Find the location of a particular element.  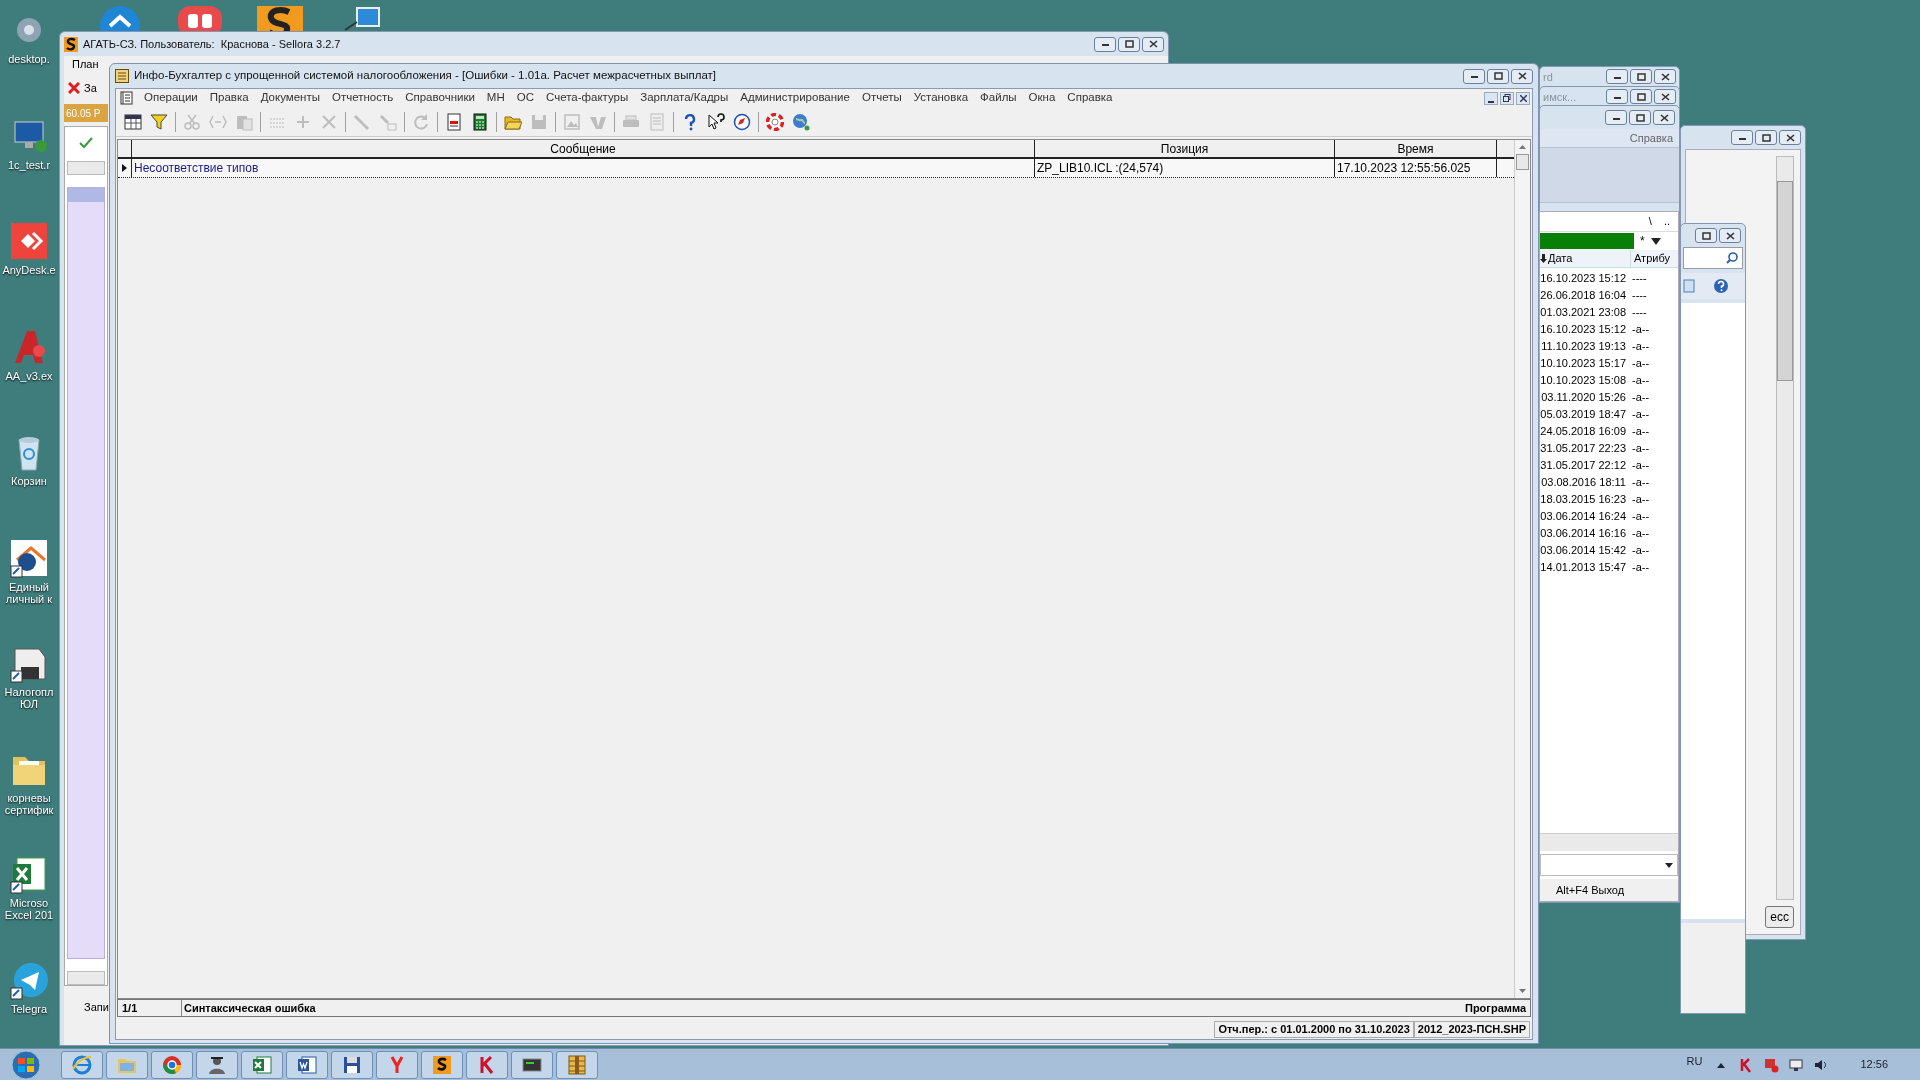

help-icon is located at coordinates (1721, 286).